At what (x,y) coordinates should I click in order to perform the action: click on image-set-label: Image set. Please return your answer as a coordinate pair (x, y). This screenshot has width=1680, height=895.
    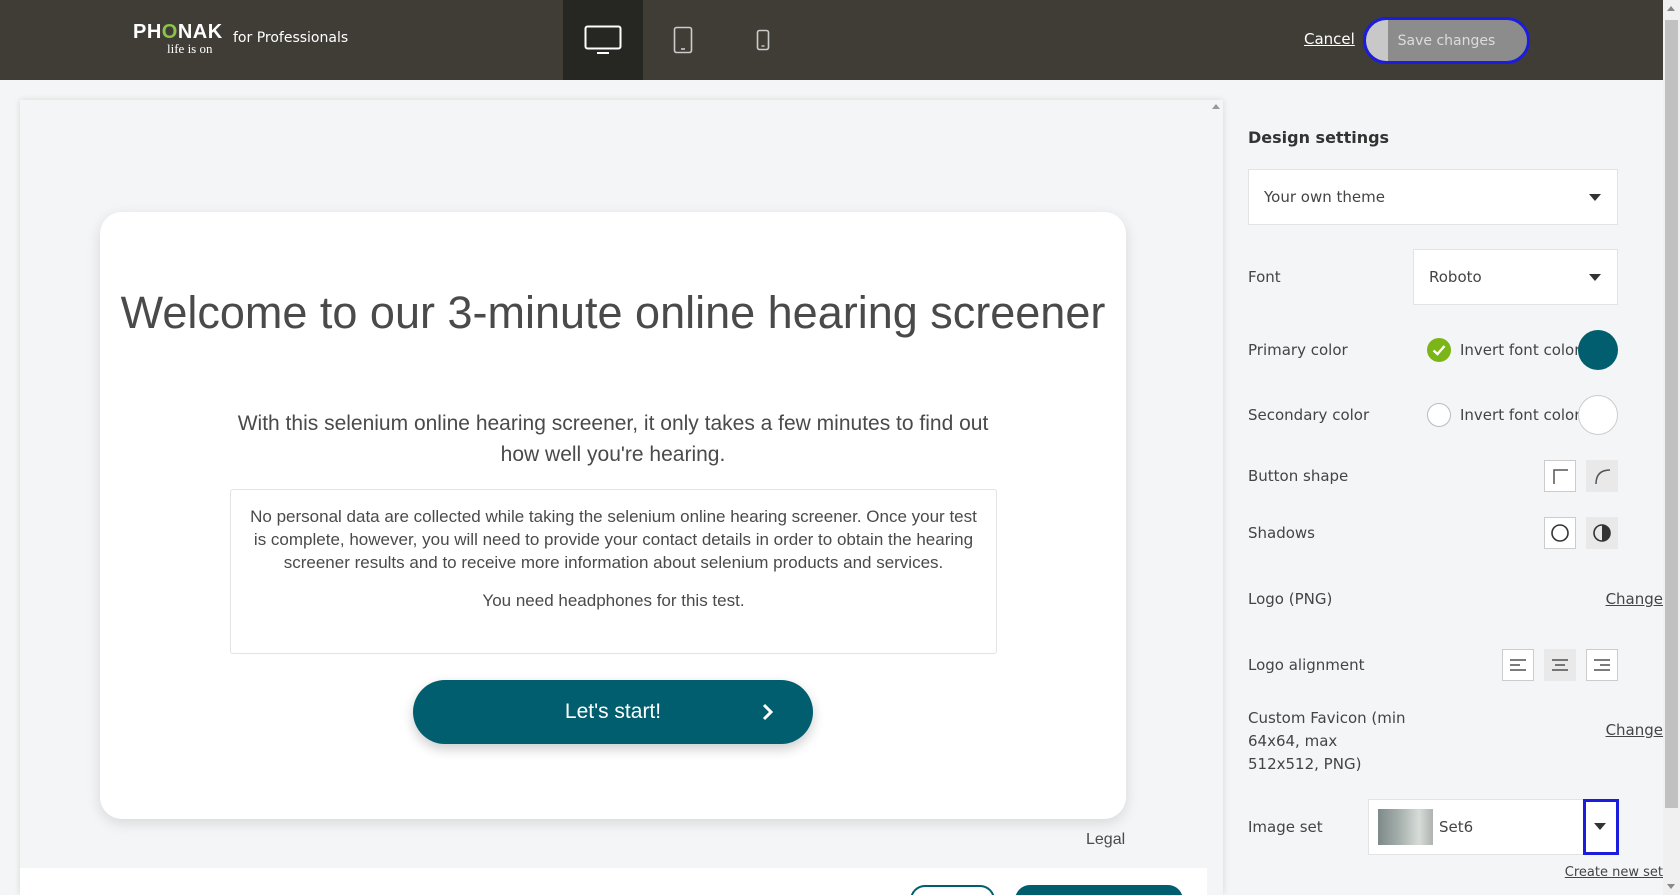
    Looking at the image, I should click on (1285, 827).